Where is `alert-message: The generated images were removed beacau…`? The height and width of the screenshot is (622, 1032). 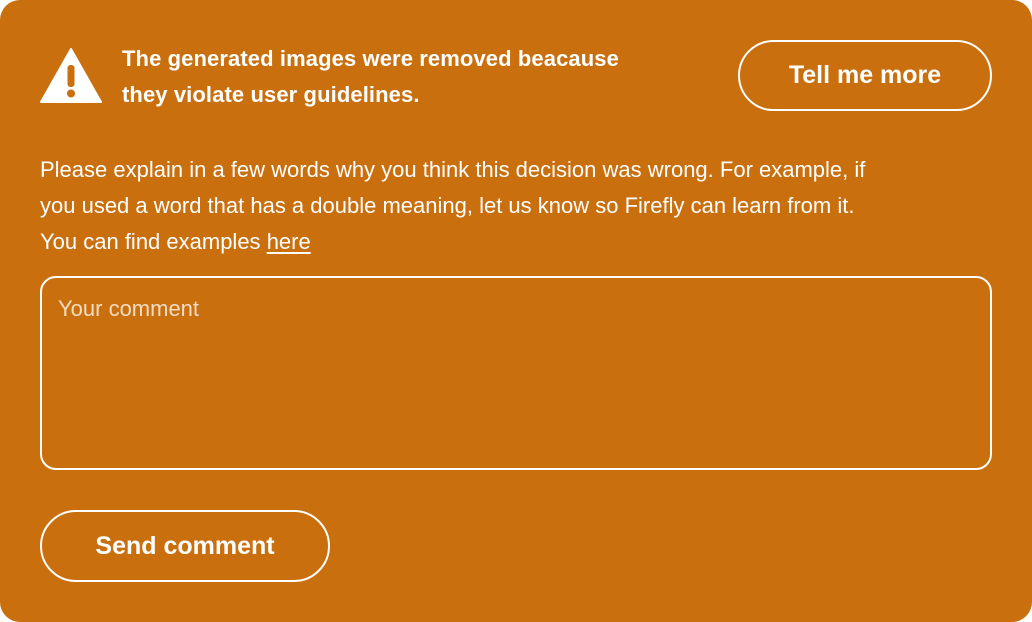 alert-message: The generated images were removed beacau… is located at coordinates (417, 77).